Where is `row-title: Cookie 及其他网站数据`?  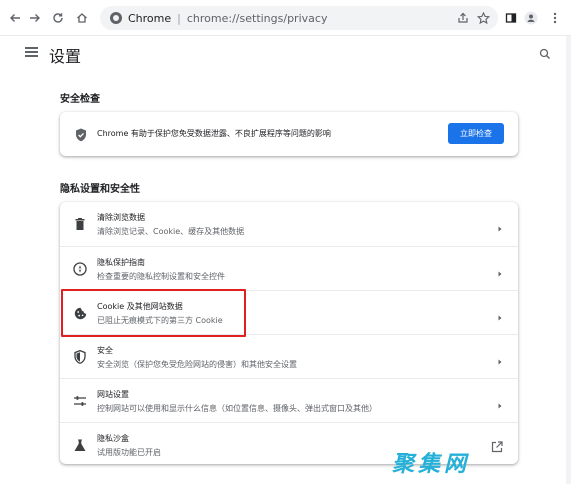
row-title: Cookie 及其他网站数据 is located at coordinates (140, 306).